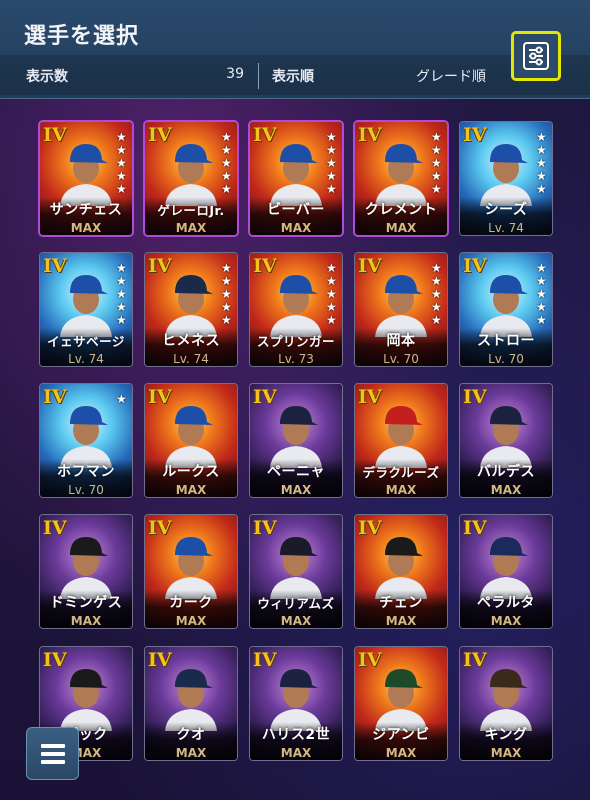 The height and width of the screenshot is (800, 590). I want to click on player-card: IV ★ ★ ★ ★ ★ ヒメネス Lv. 74, so click(191, 309).